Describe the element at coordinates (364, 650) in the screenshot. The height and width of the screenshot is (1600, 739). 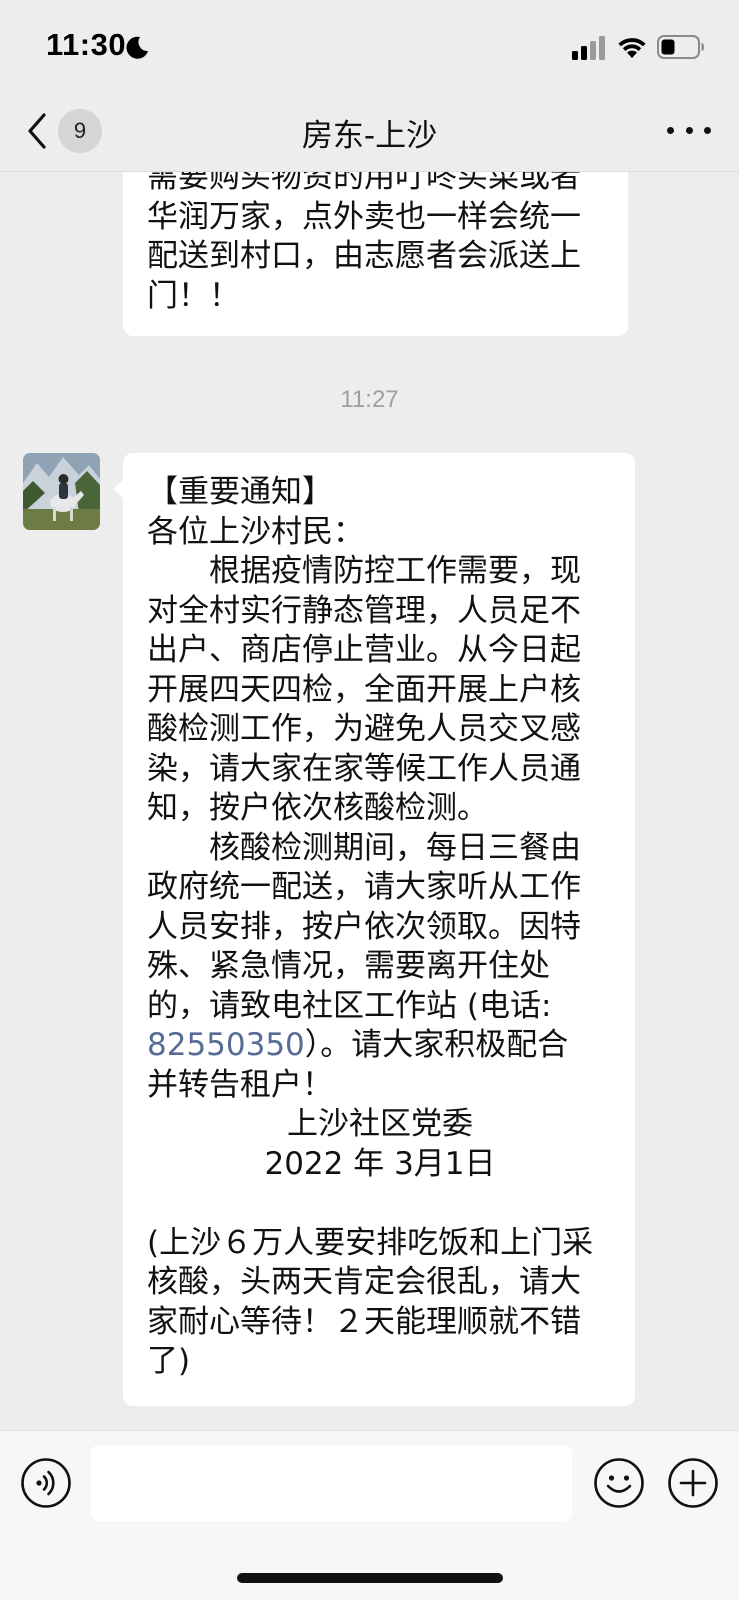
I see `message-line: 出户、商店停止营业。从今日起` at that location.